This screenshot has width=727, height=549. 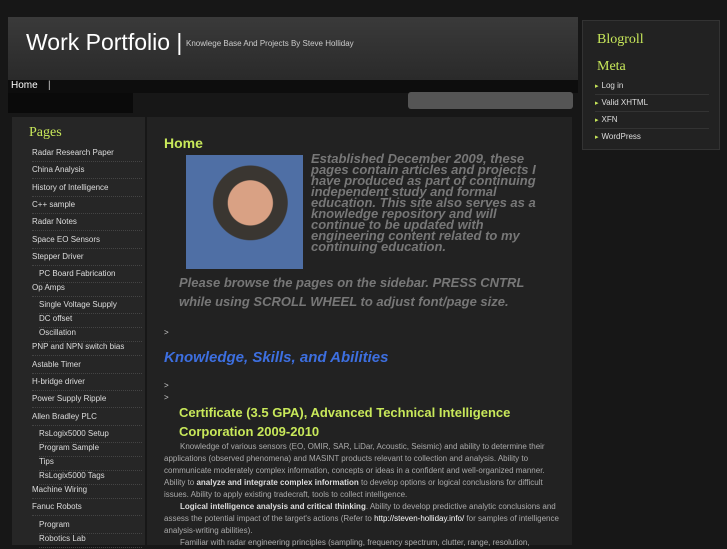 What do you see at coordinates (419, 518) in the screenshot?
I see `sample-link: http://steven-holliday.info/` at bounding box center [419, 518].